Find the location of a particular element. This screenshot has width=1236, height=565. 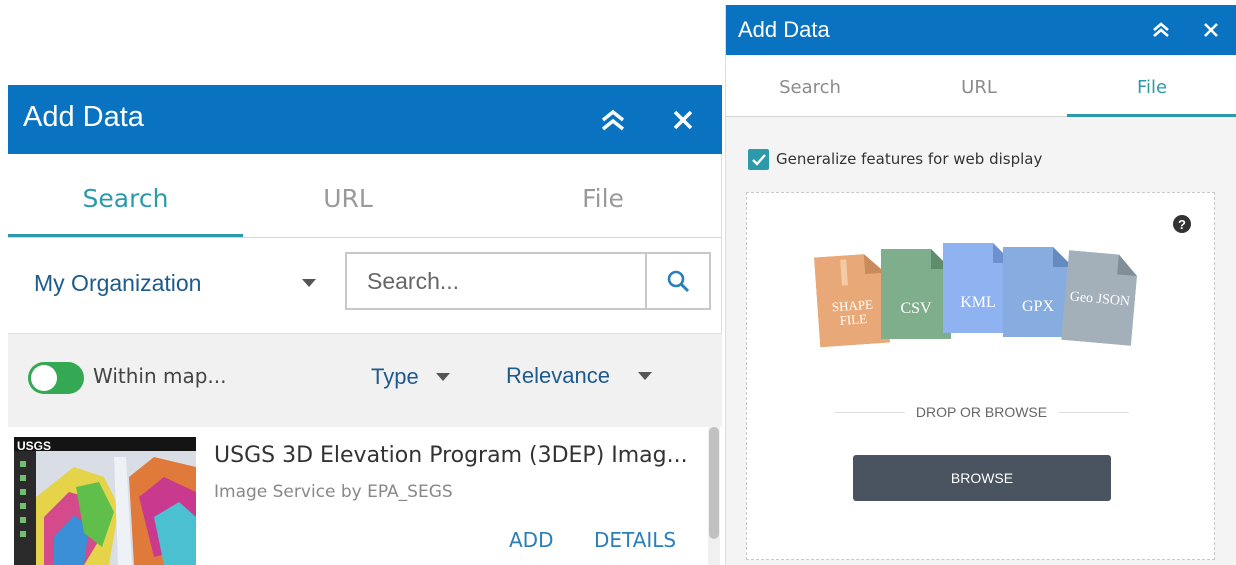

search-box is located at coordinates (528, 281).